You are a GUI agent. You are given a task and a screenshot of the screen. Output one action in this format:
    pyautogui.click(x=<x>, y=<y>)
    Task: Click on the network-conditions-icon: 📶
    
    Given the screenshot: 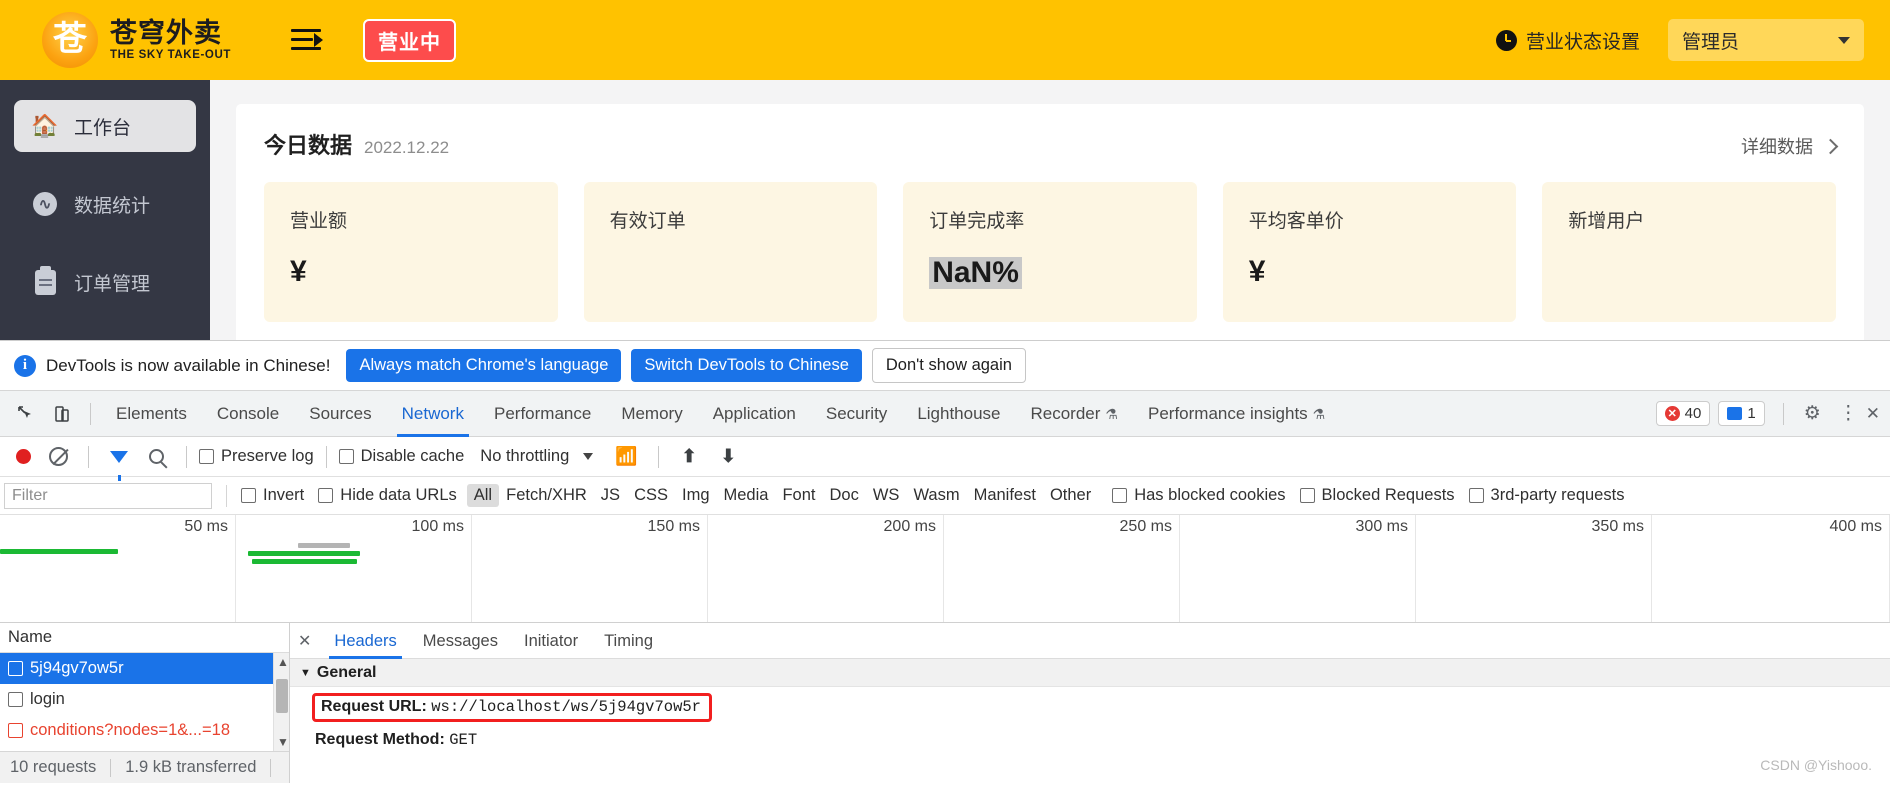 What is the action you would take?
    pyautogui.click(x=626, y=456)
    